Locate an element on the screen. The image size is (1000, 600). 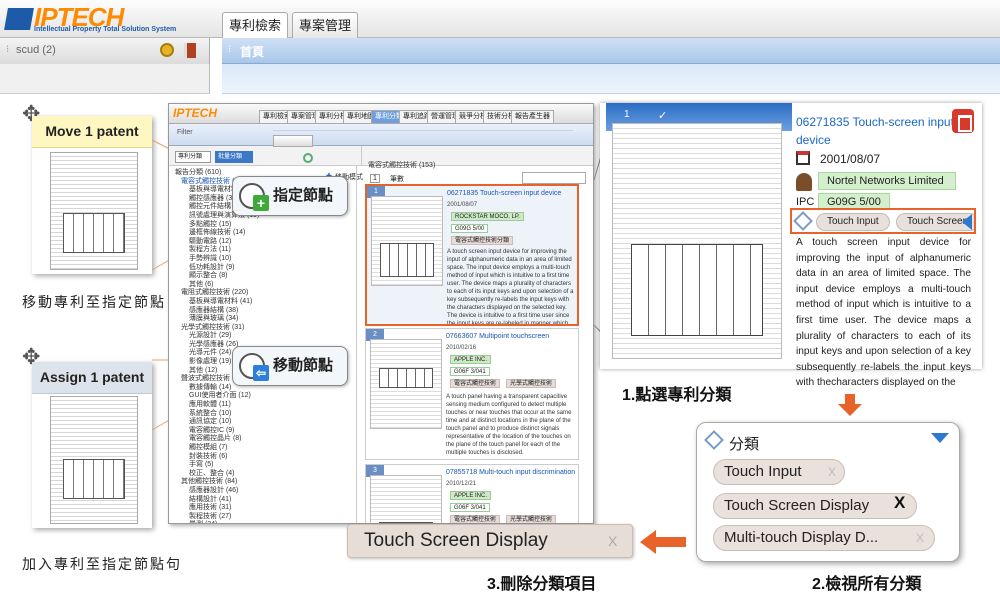
trash-icon is located at coordinates (963, 121).